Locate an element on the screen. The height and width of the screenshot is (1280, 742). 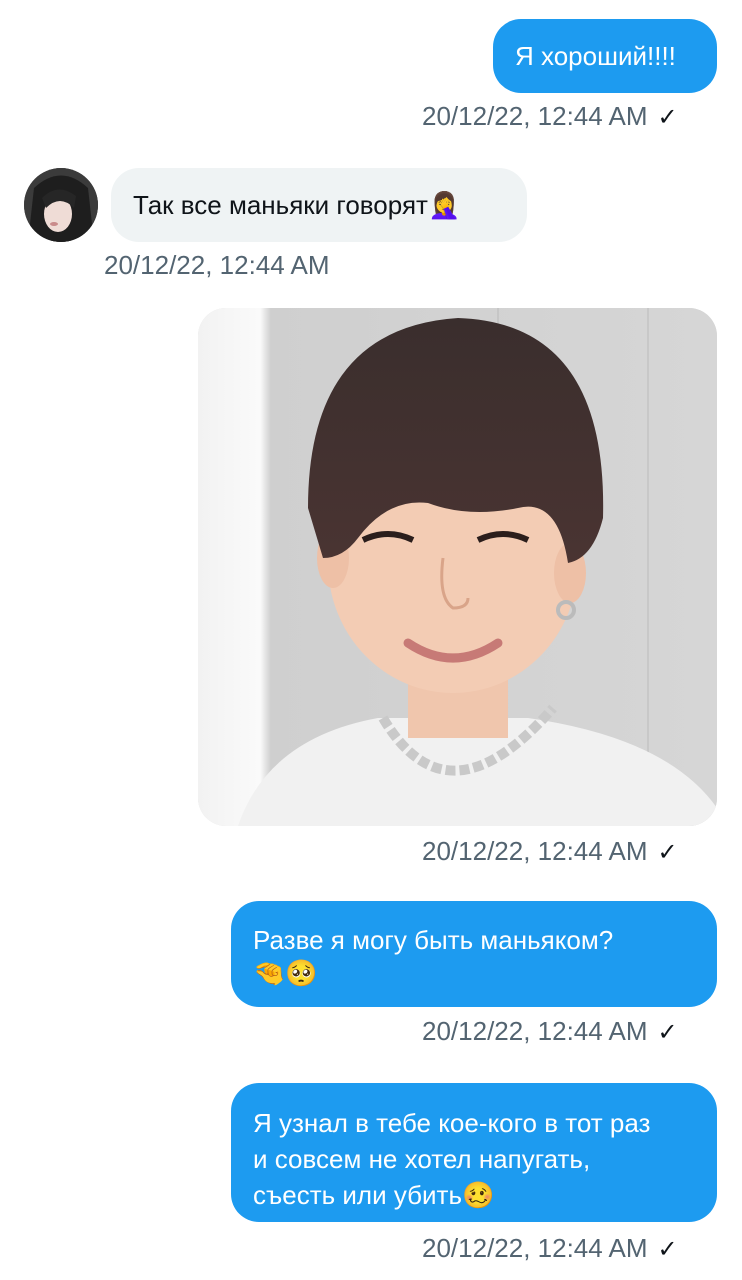
avatar-image is located at coordinates (61, 205).